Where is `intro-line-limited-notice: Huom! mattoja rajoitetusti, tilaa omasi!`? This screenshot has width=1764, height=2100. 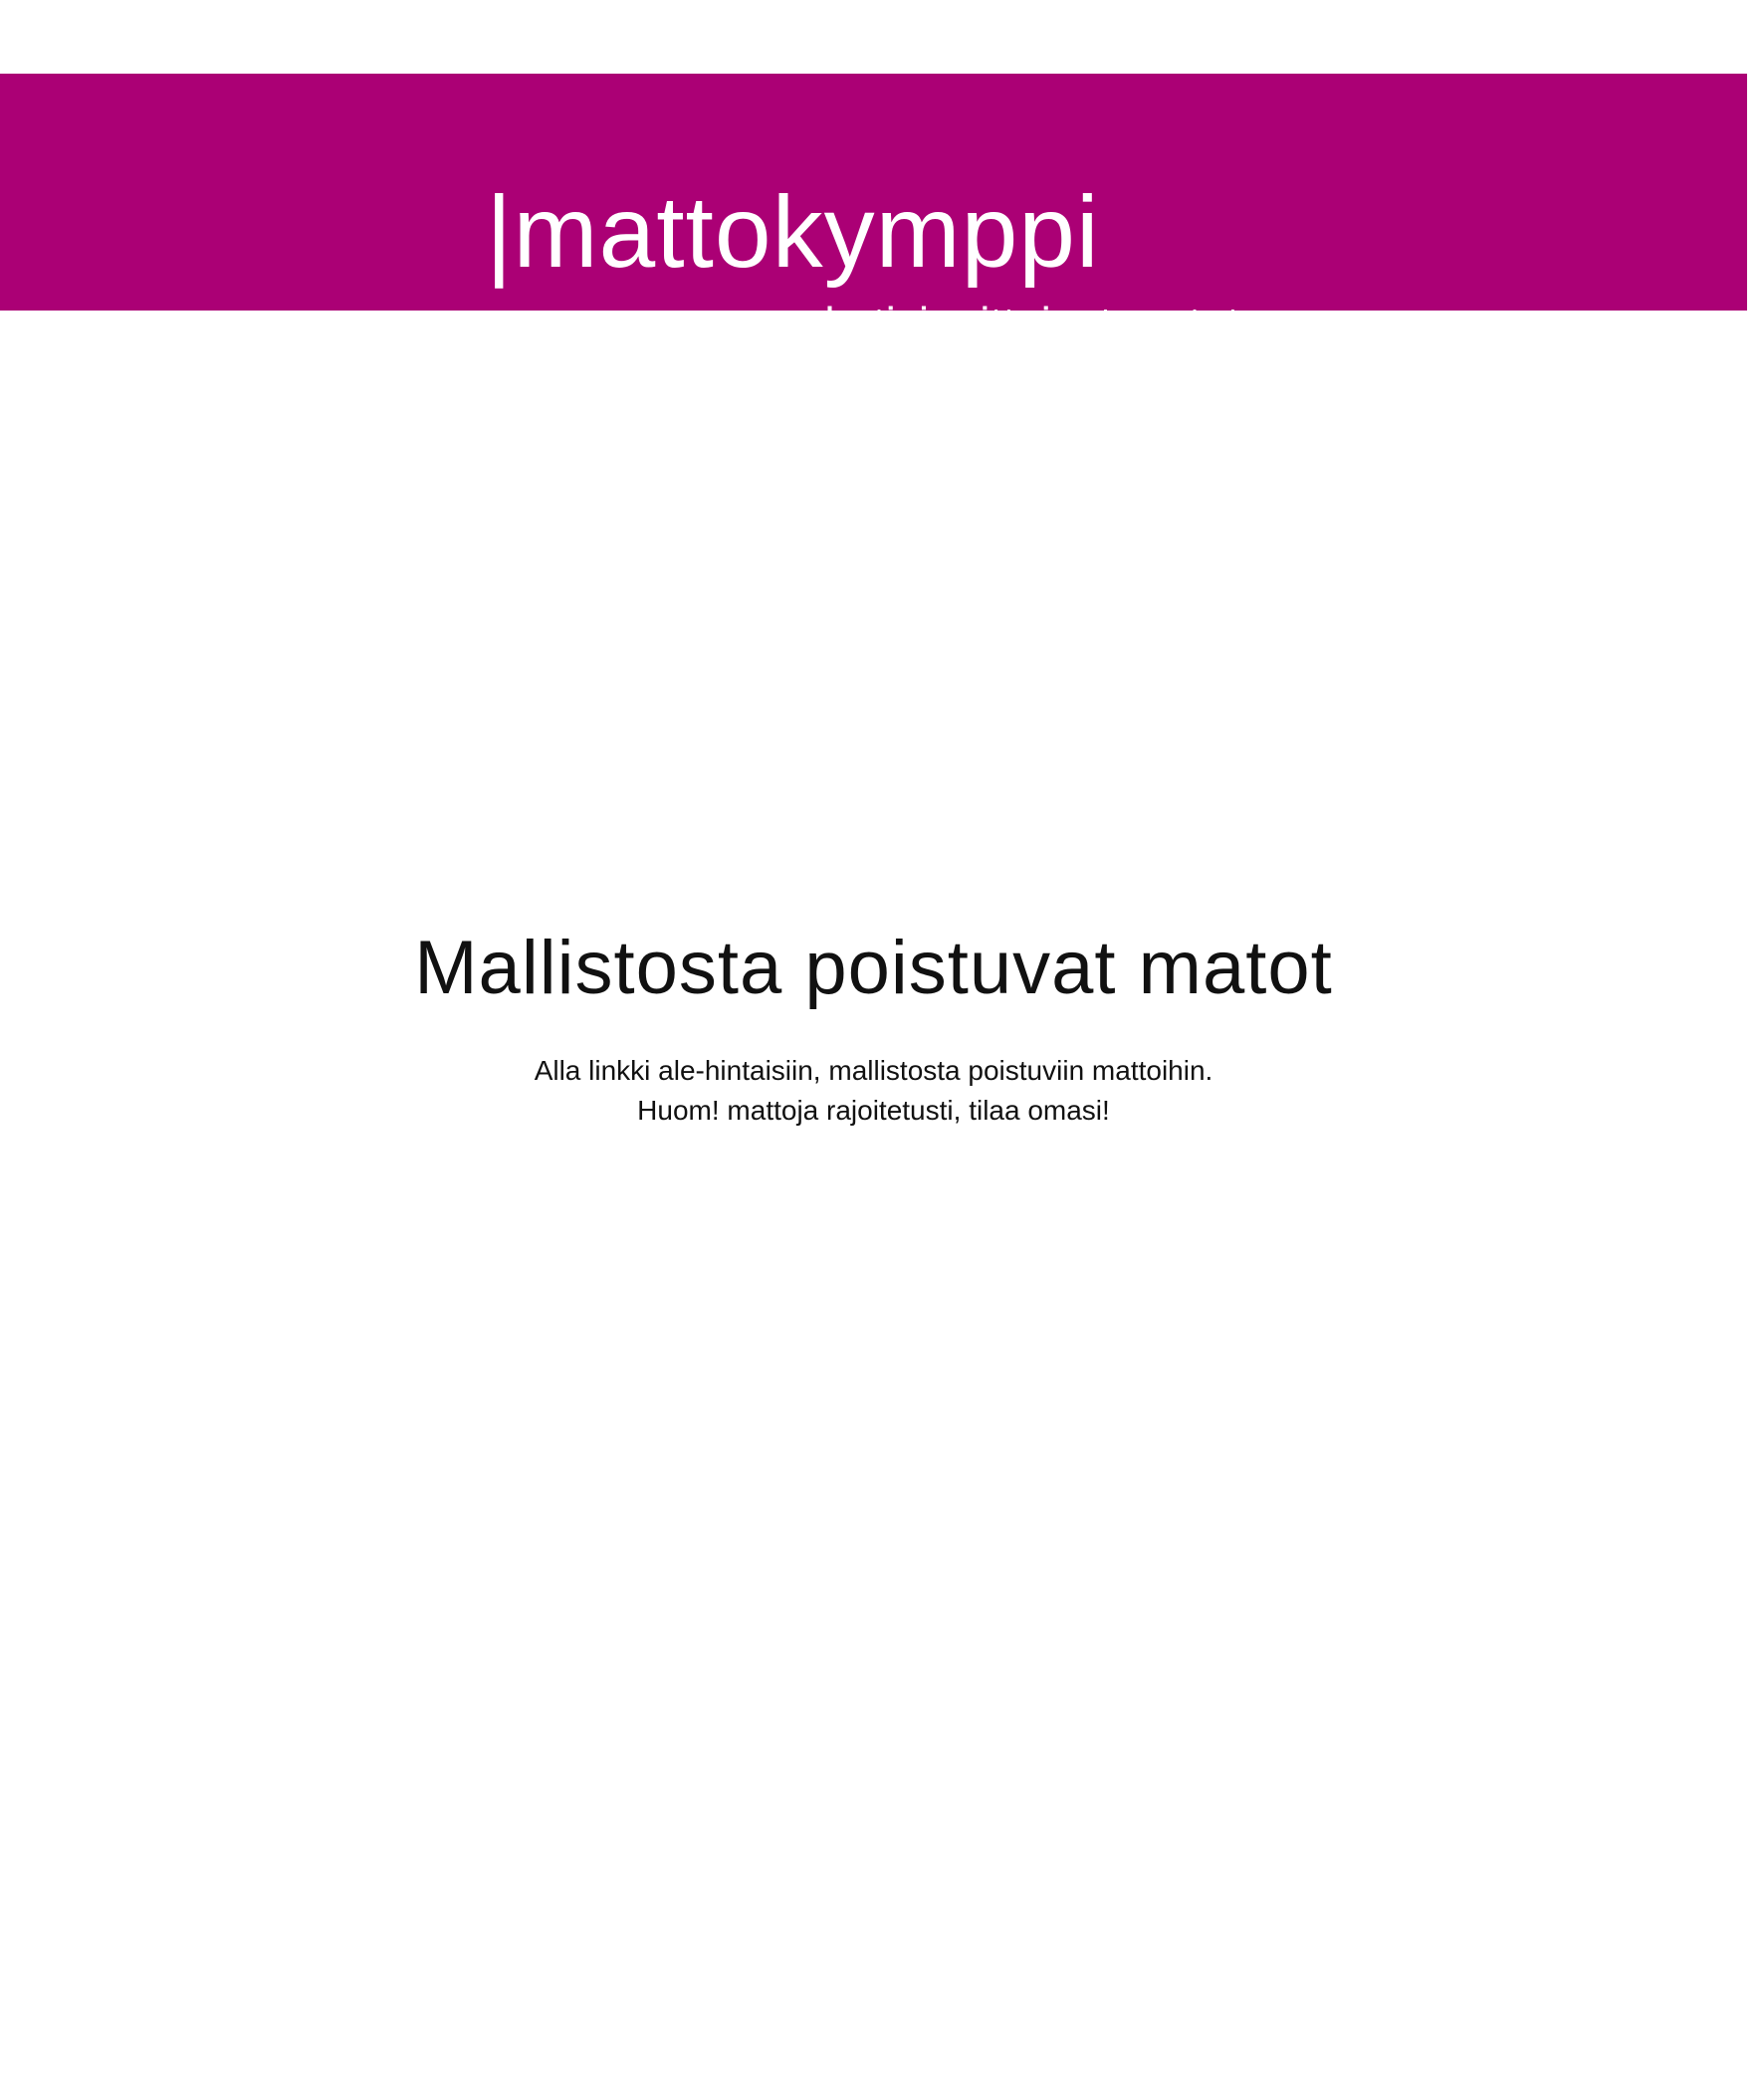
intro-line-limited-notice: Huom! mattoja rajoitetusti, tilaa omasi! is located at coordinates (874, 1110).